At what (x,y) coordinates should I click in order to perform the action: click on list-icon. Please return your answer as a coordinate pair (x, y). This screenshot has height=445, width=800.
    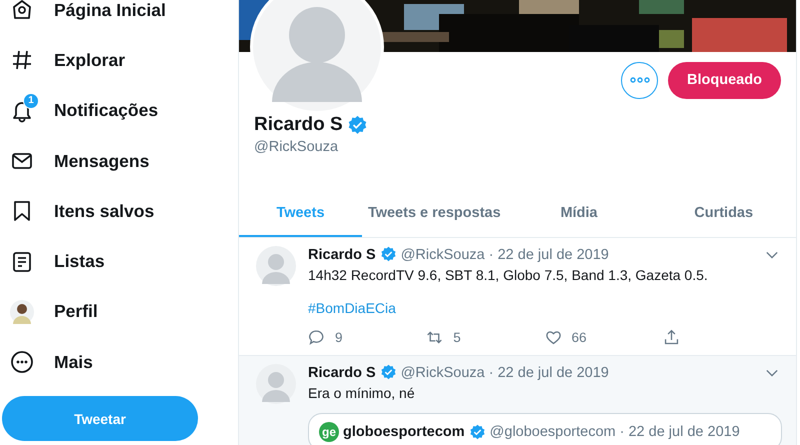
    Looking at the image, I should click on (22, 262).